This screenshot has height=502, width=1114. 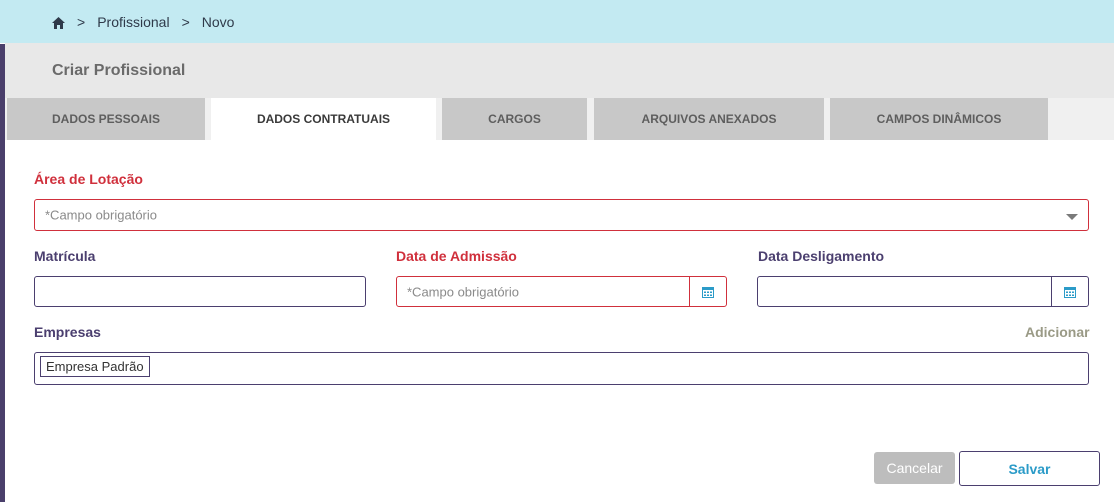 I want to click on tab-dados-pessoais: DADOS PESSOAIS, so click(x=106, y=119).